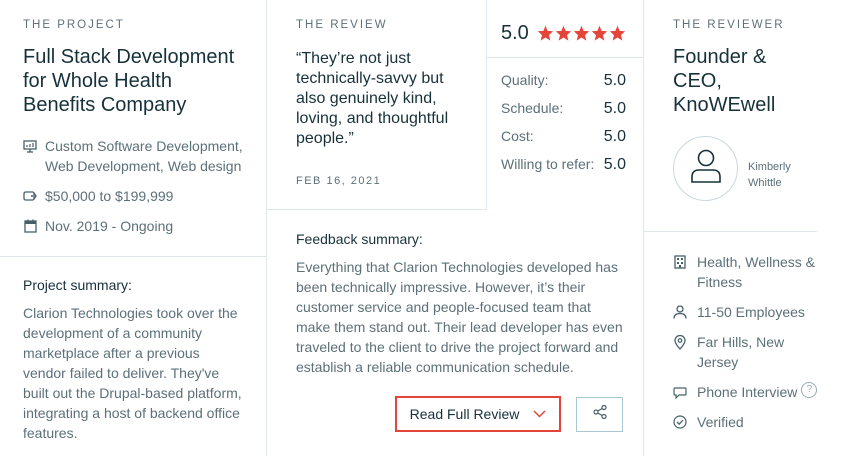  Describe the element at coordinates (30, 146) in the screenshot. I see `monitor-icon` at that location.